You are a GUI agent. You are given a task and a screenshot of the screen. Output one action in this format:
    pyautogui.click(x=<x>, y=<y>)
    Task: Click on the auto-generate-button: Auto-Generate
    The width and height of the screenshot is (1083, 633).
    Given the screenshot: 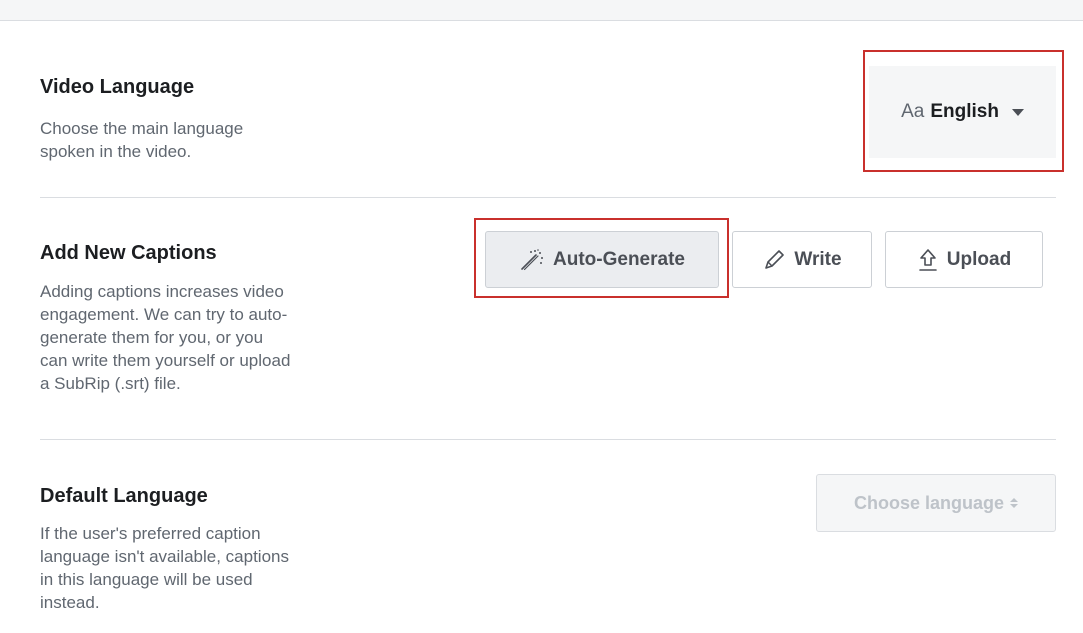 What is the action you would take?
    pyautogui.click(x=602, y=259)
    